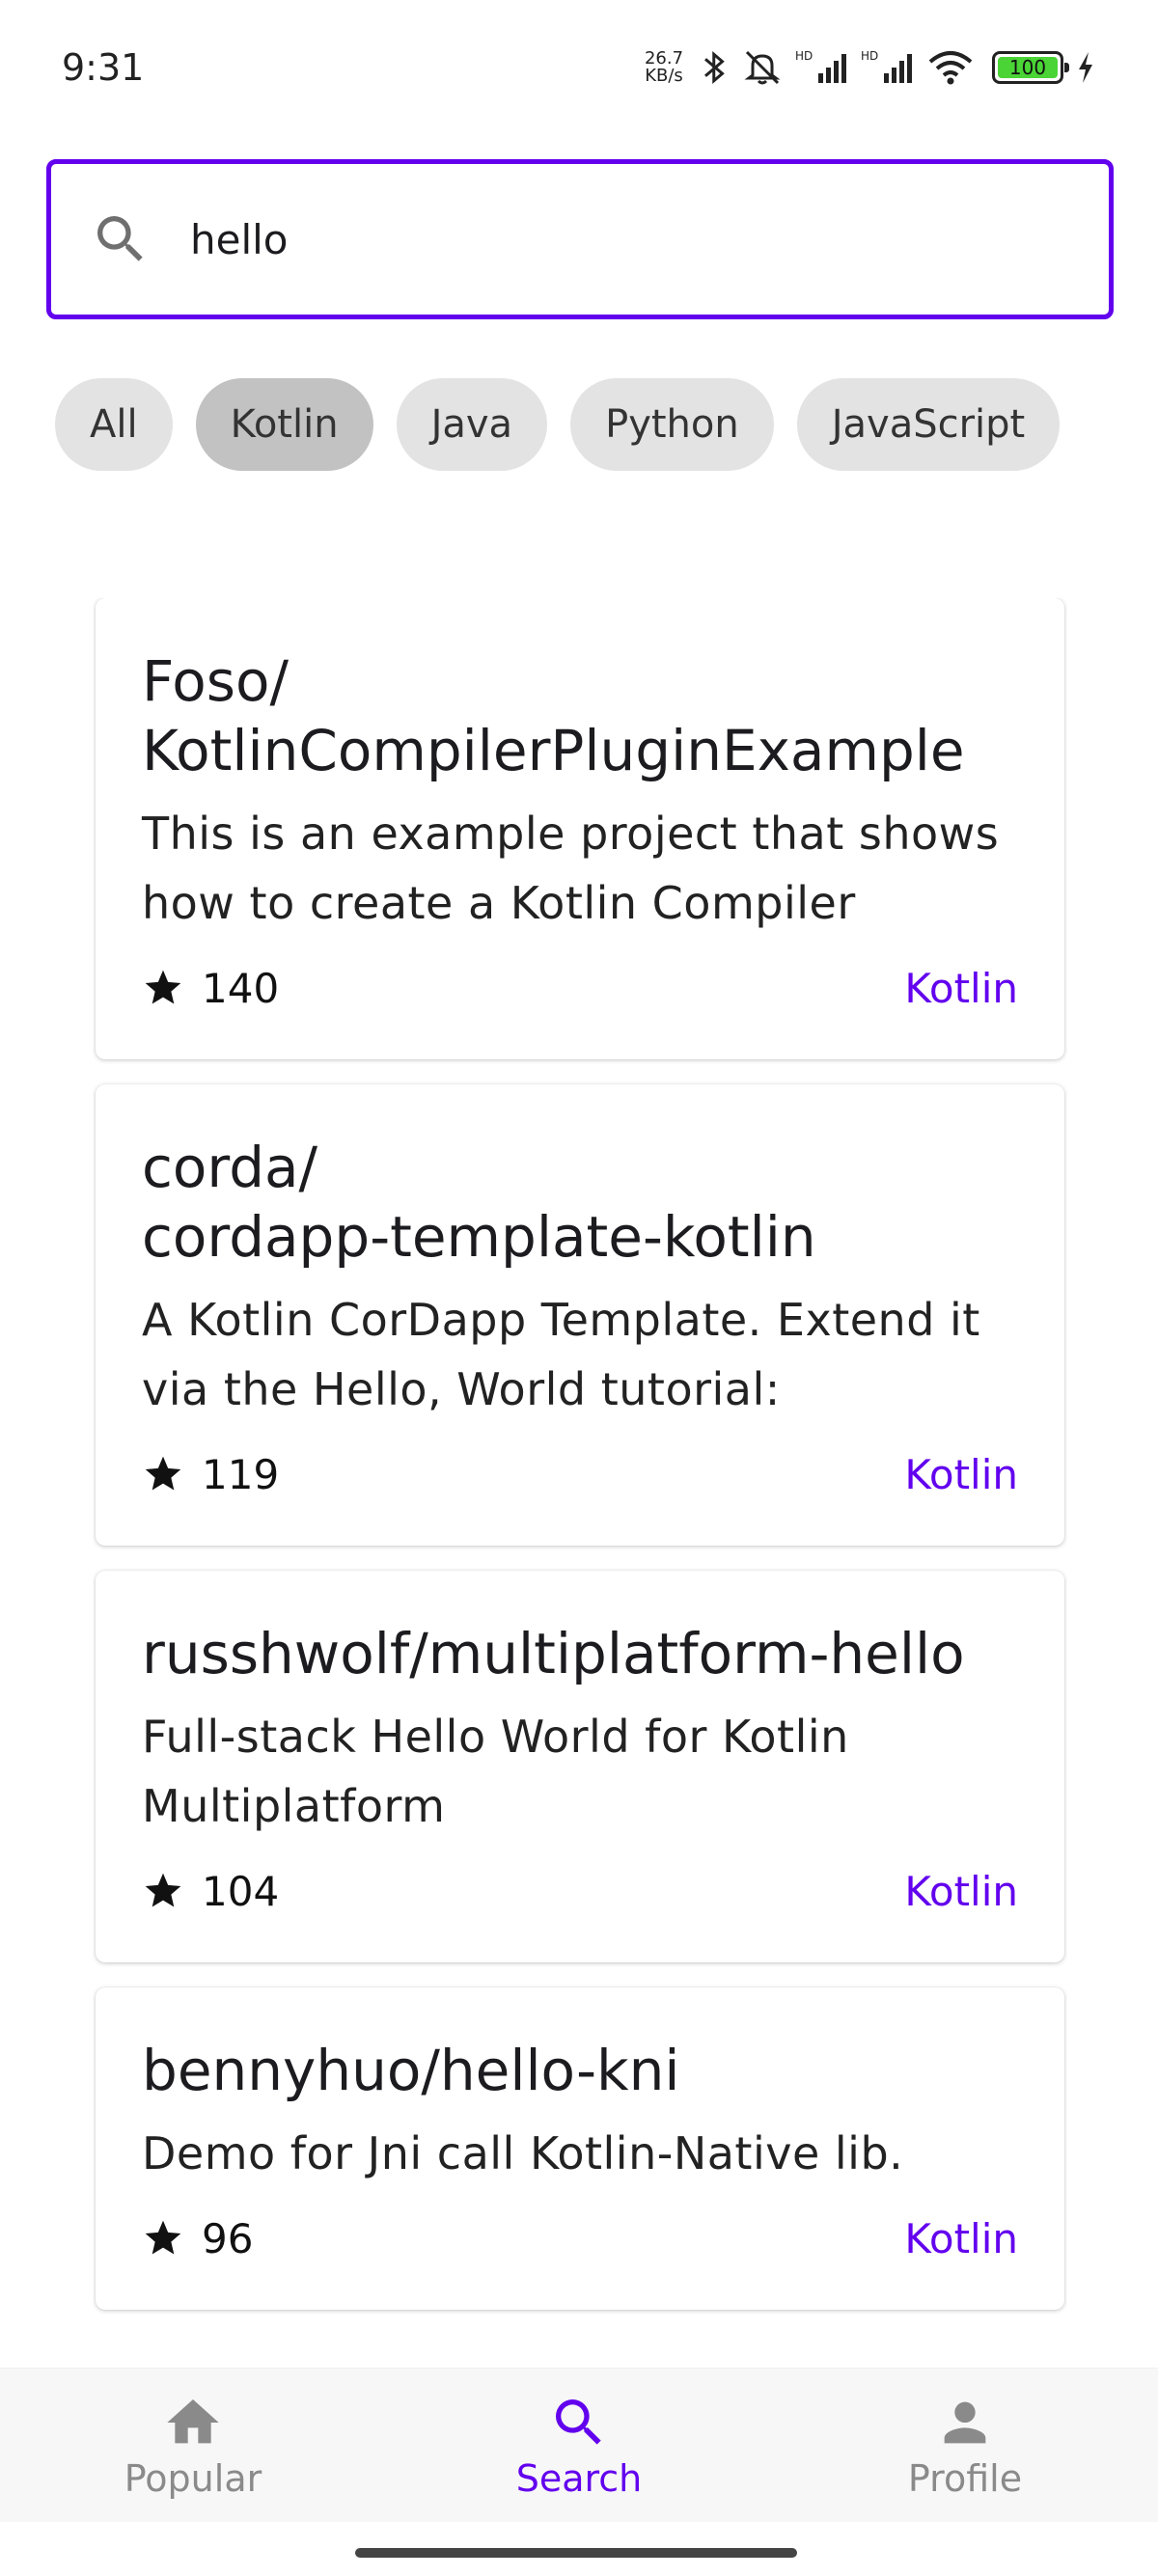  Describe the element at coordinates (580, 2256) in the screenshot. I see `repo-footer: 96 Kotlin` at that location.